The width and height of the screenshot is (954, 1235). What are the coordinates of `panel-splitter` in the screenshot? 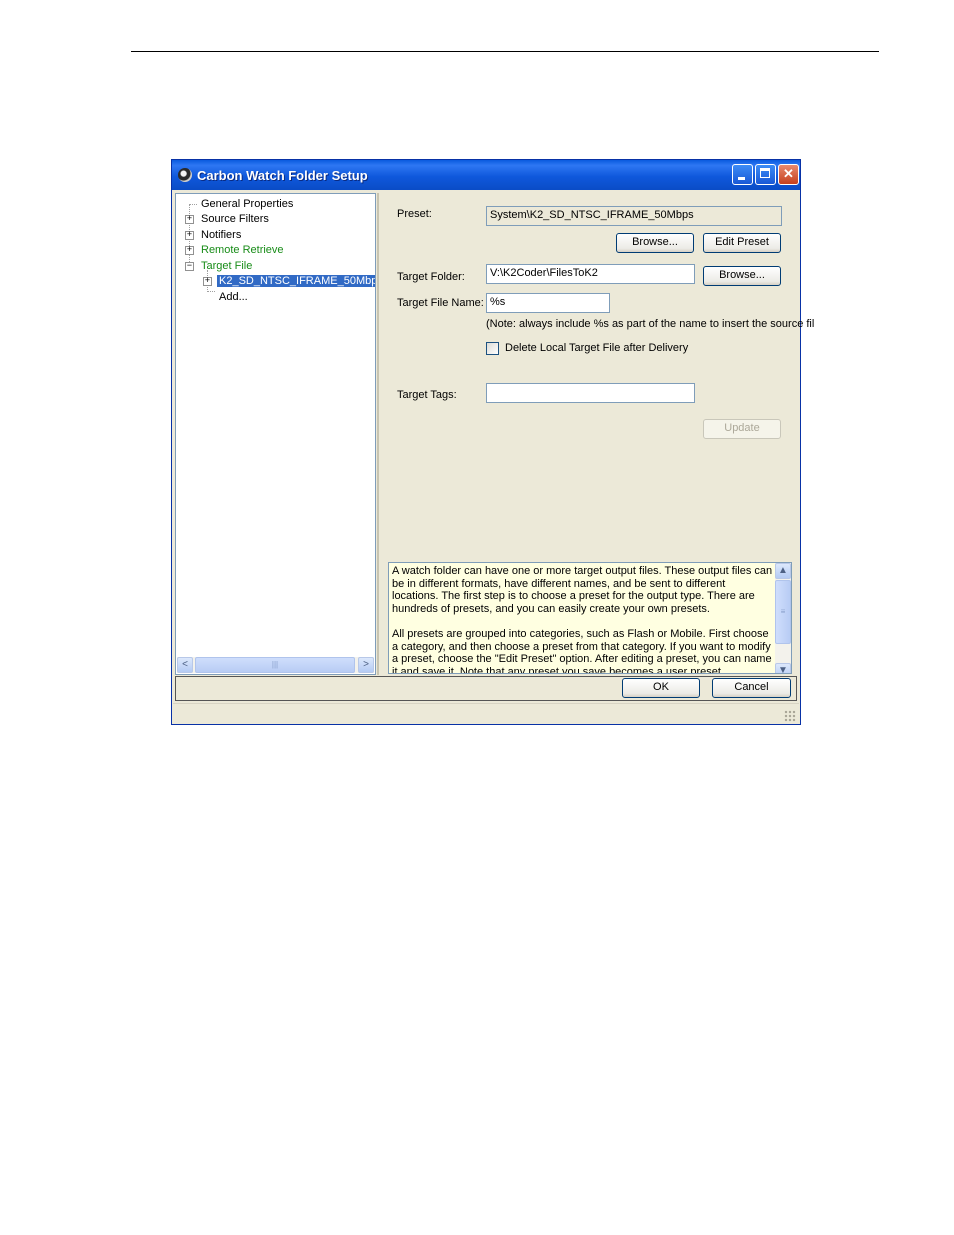 It's located at (378, 434).